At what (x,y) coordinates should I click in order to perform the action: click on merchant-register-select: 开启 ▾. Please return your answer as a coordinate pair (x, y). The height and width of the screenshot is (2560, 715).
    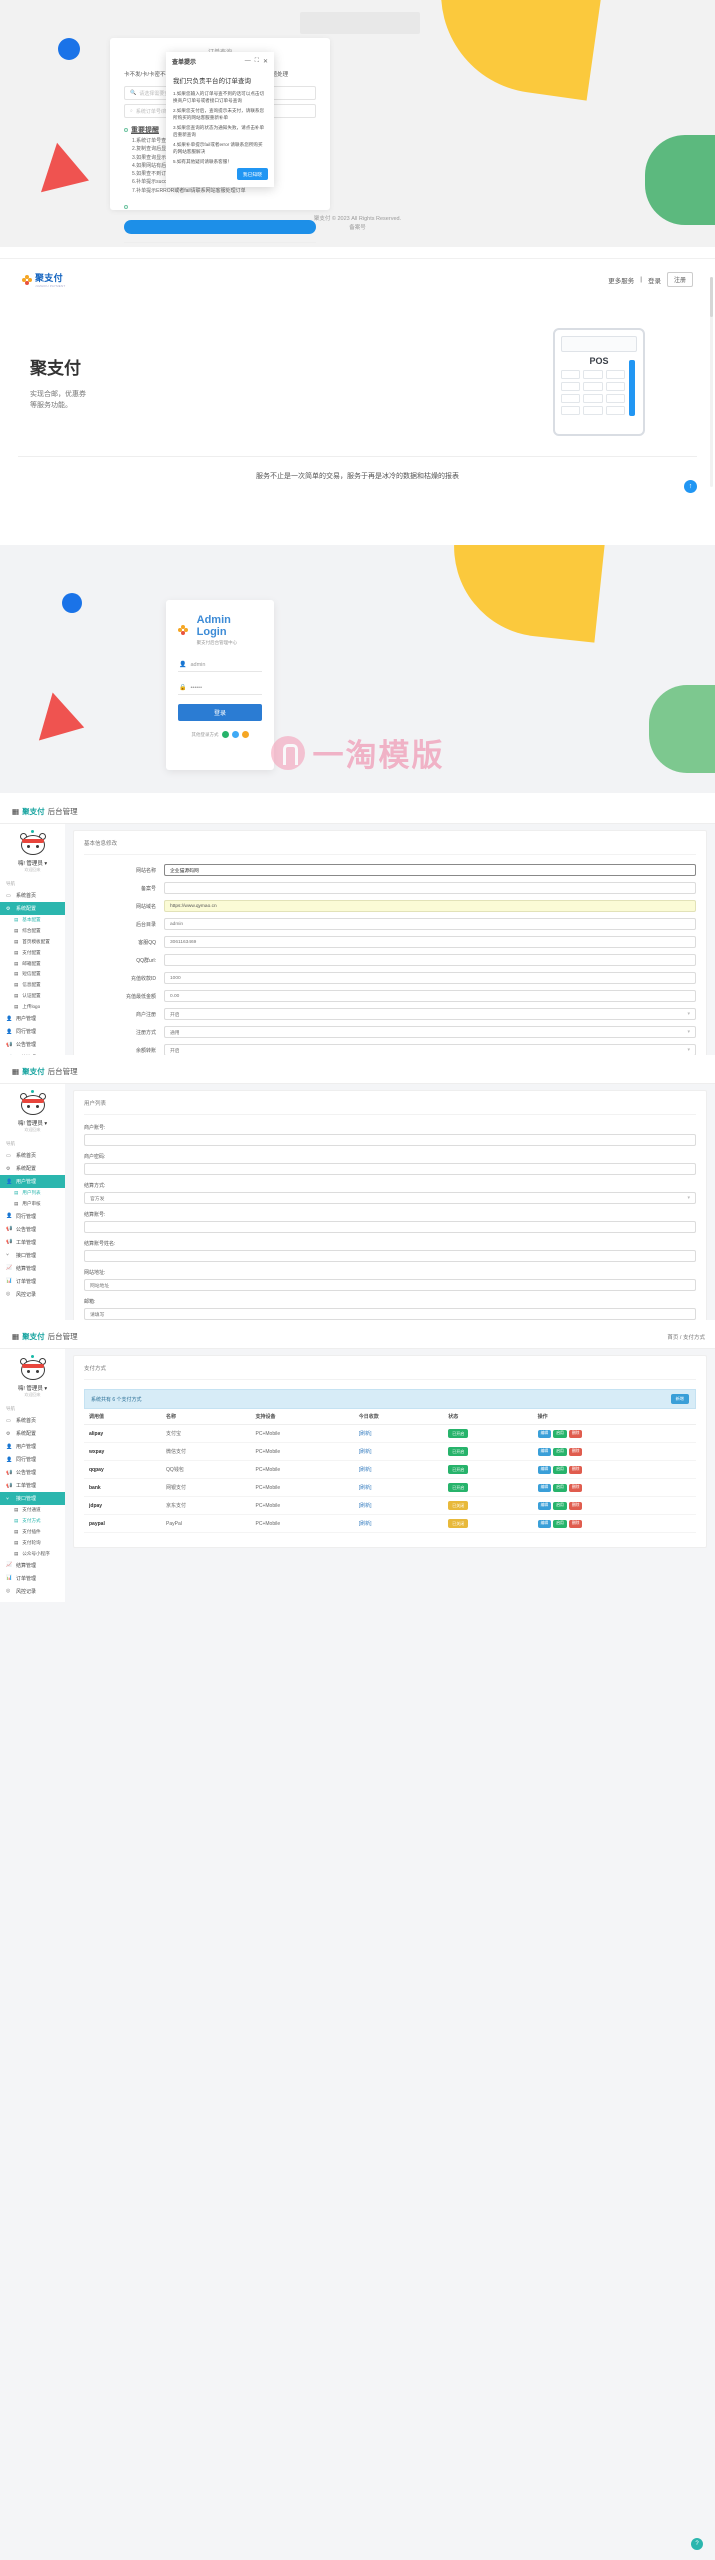
    Looking at the image, I should click on (430, 1014).